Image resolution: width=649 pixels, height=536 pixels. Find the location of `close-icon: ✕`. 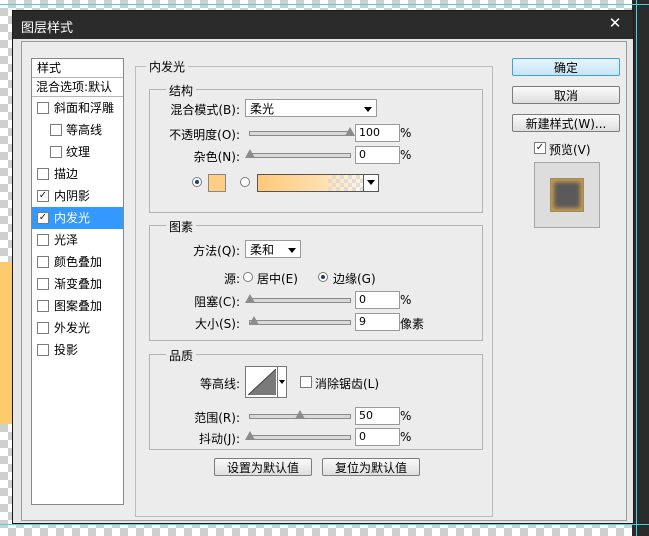

close-icon: ✕ is located at coordinates (615, 23).